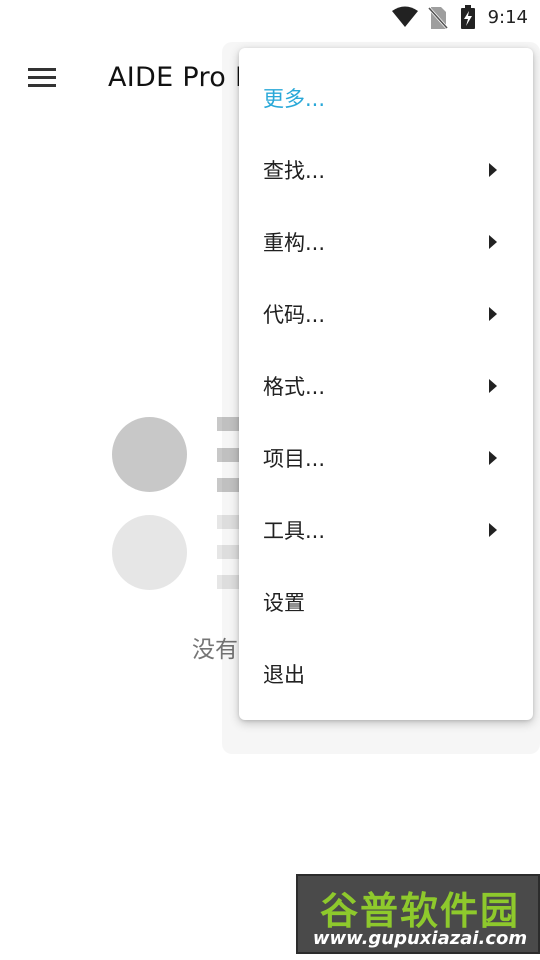 The height and width of the screenshot is (960, 540). Describe the element at coordinates (284, 675) in the screenshot. I see `menu-item-label: 退出` at that location.